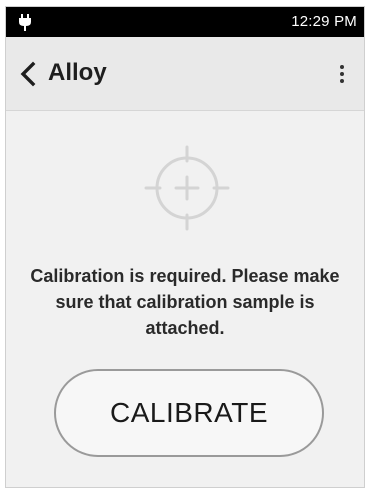 The image size is (371, 494). I want to click on crosshair-target-icon, so click(187, 188).